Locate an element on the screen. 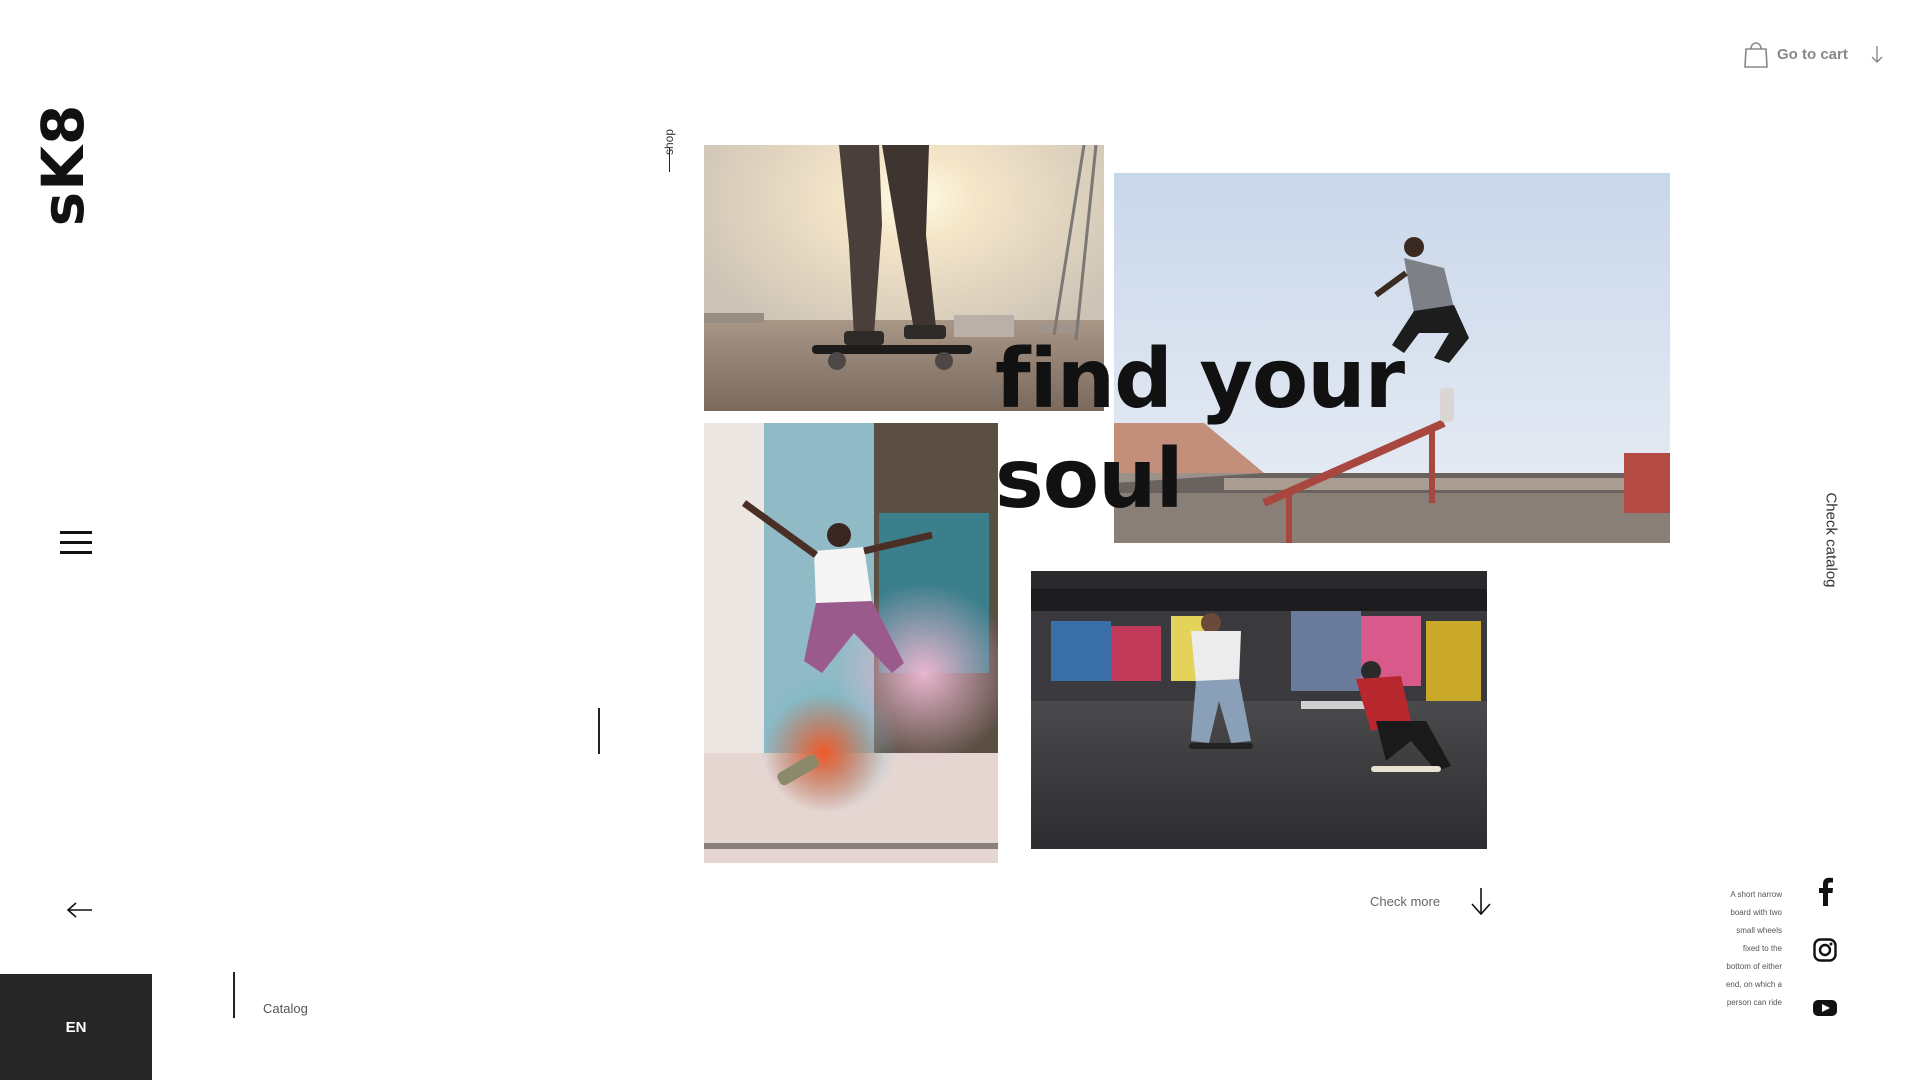  arrow-left-icon is located at coordinates (80, 910).